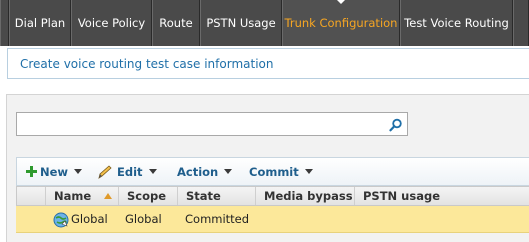 This screenshot has height=242, width=529. Describe the element at coordinates (272, 219) in the screenshot. I see `table-row: Global Global Committed` at that location.